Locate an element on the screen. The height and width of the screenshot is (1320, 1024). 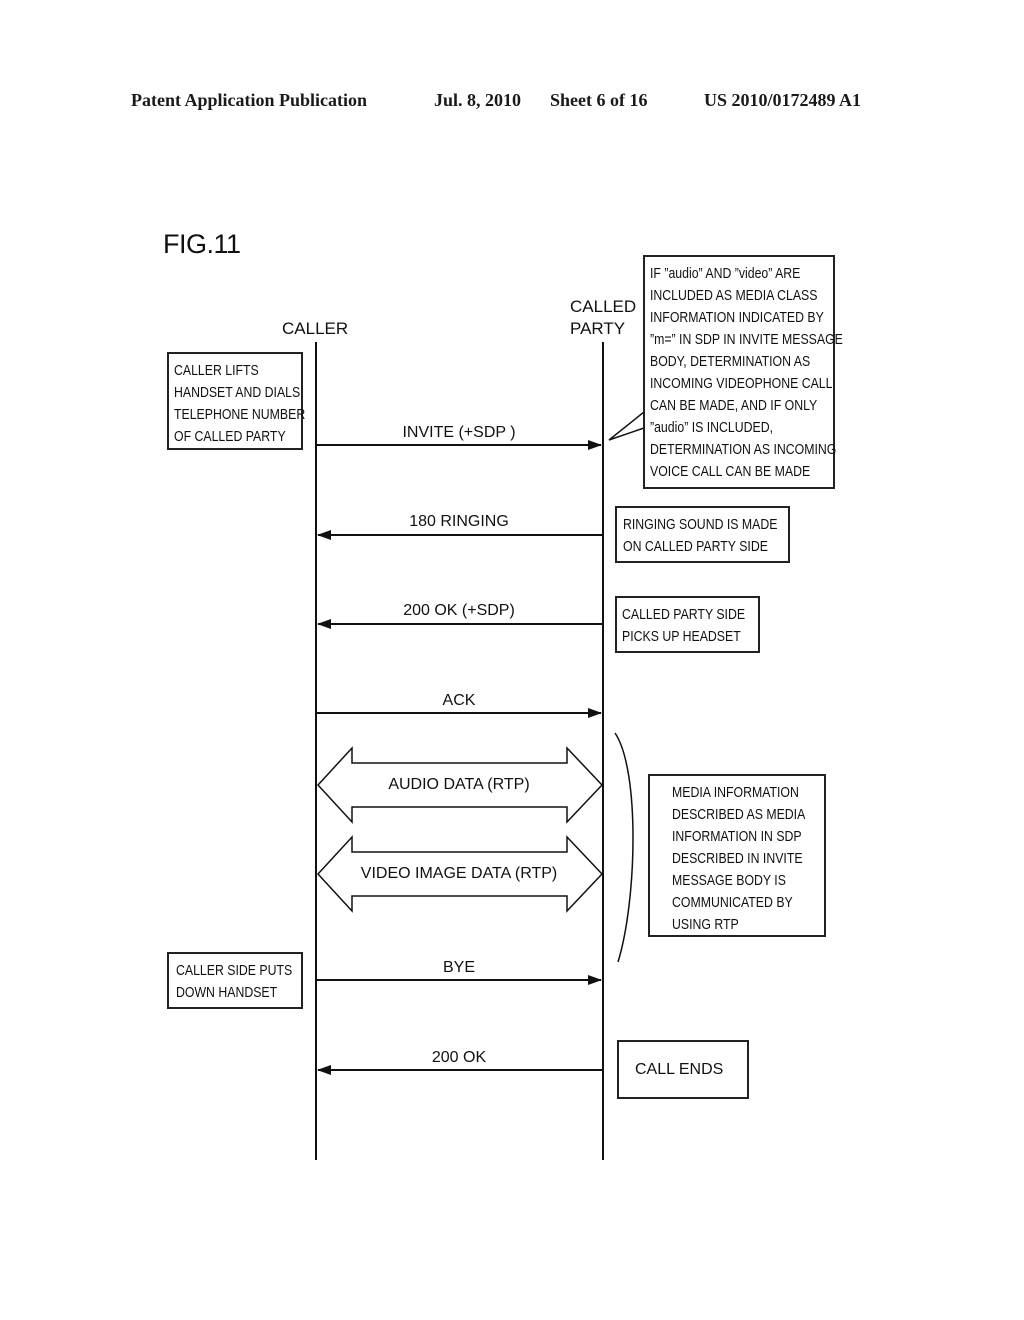
message-label-ok-sdp: 200 OK (+SDP) is located at coordinates (459, 610).